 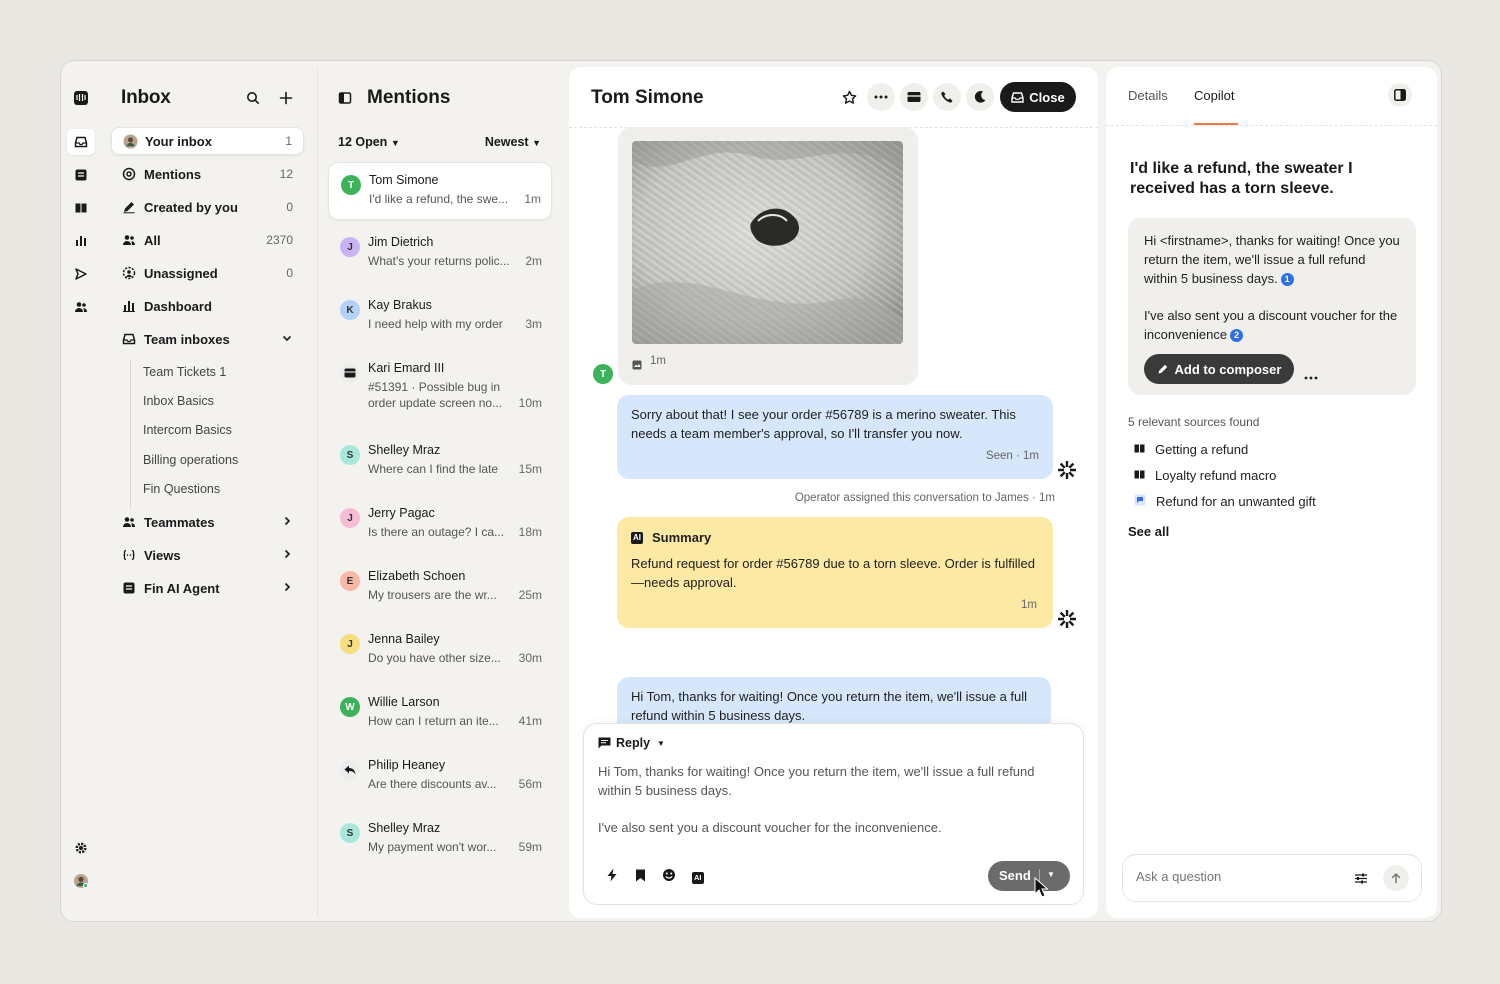 I want to click on image-attachment: 1m, so click(x=768, y=256).